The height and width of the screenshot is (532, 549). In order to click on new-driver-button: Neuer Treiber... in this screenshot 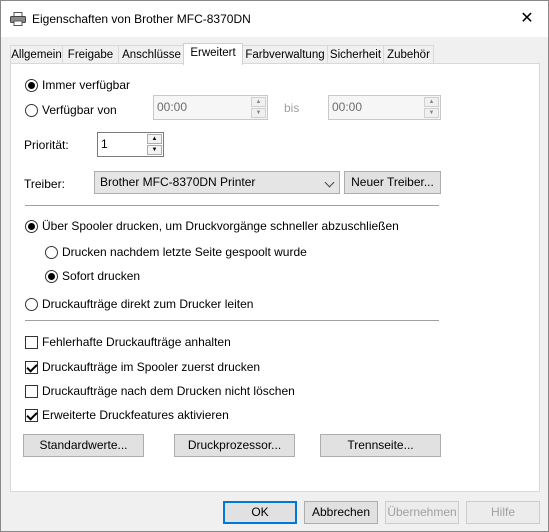, I will do `click(392, 182)`.